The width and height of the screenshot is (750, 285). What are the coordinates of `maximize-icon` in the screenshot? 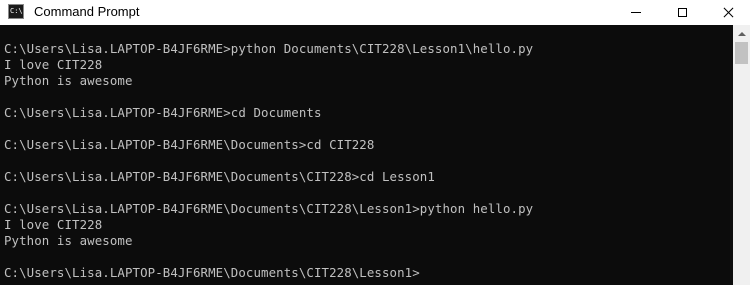 It's located at (682, 12).